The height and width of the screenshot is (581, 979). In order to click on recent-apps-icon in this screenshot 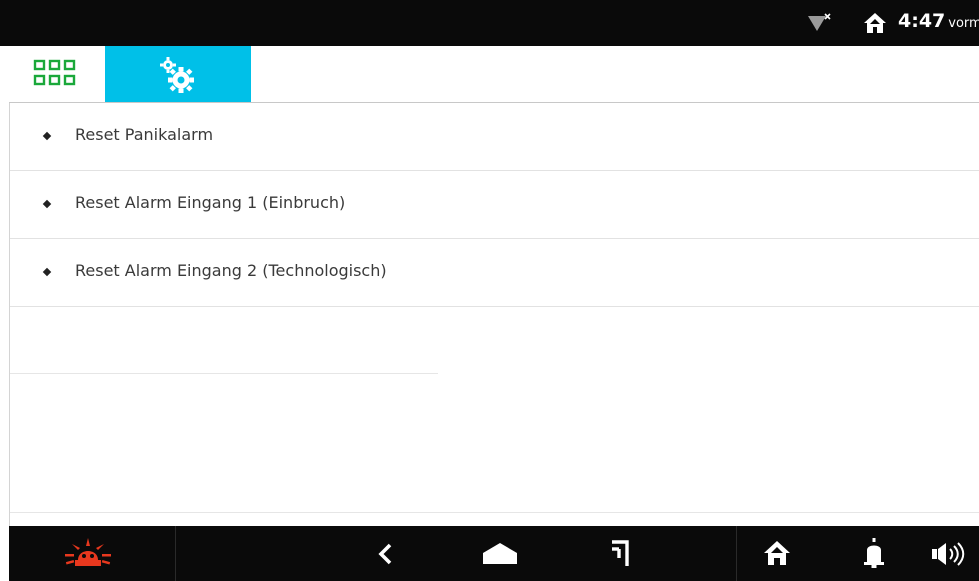, I will do `click(620, 553)`.